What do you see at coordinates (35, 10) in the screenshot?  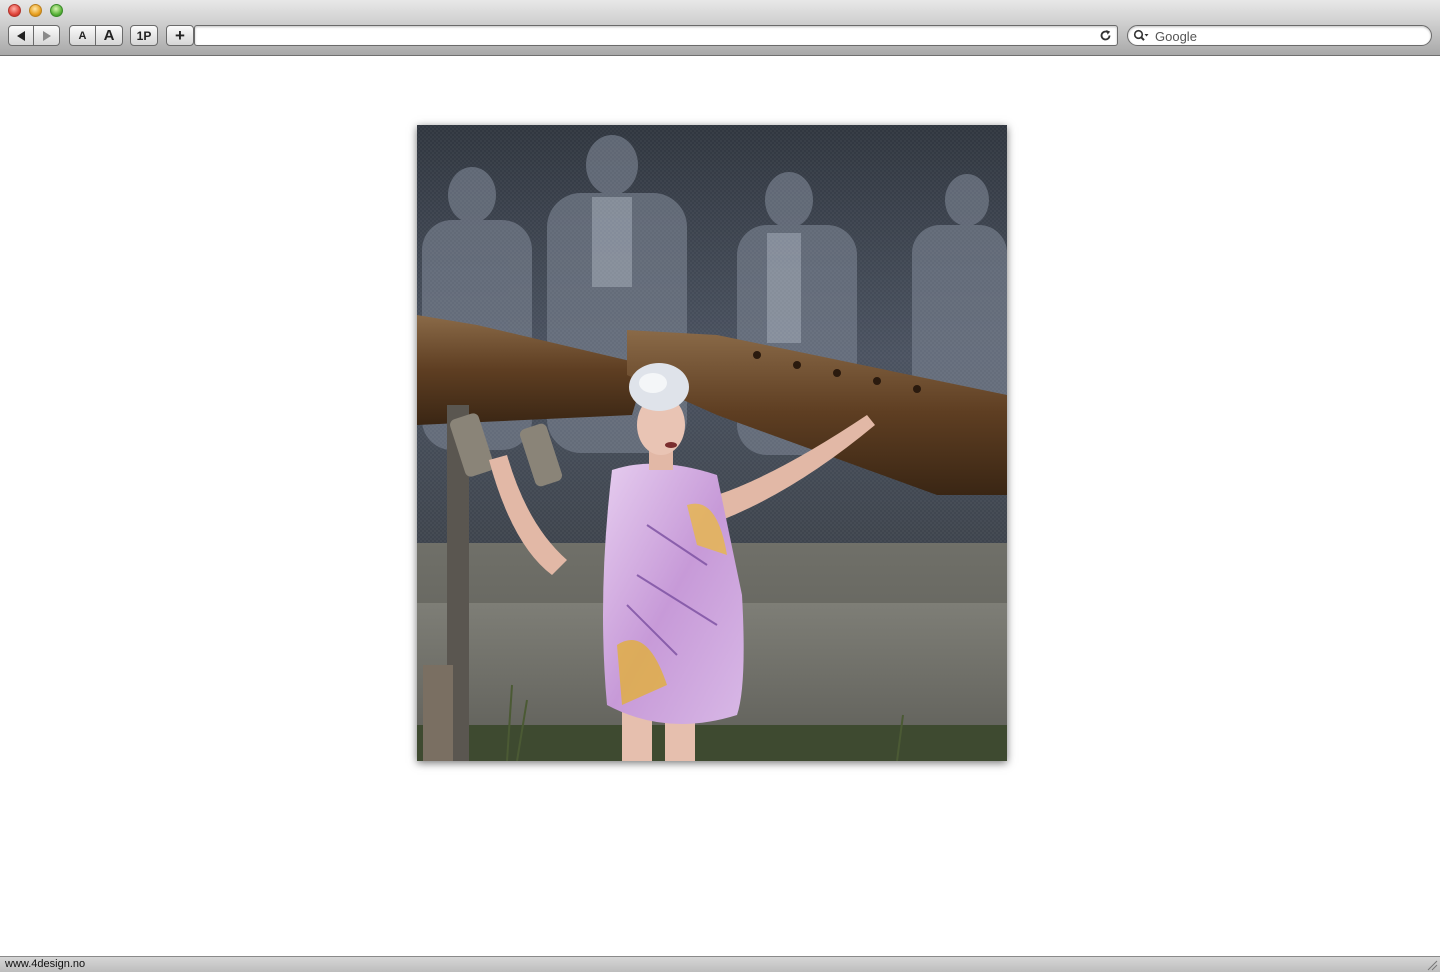 I see `minimize-window-button` at bounding box center [35, 10].